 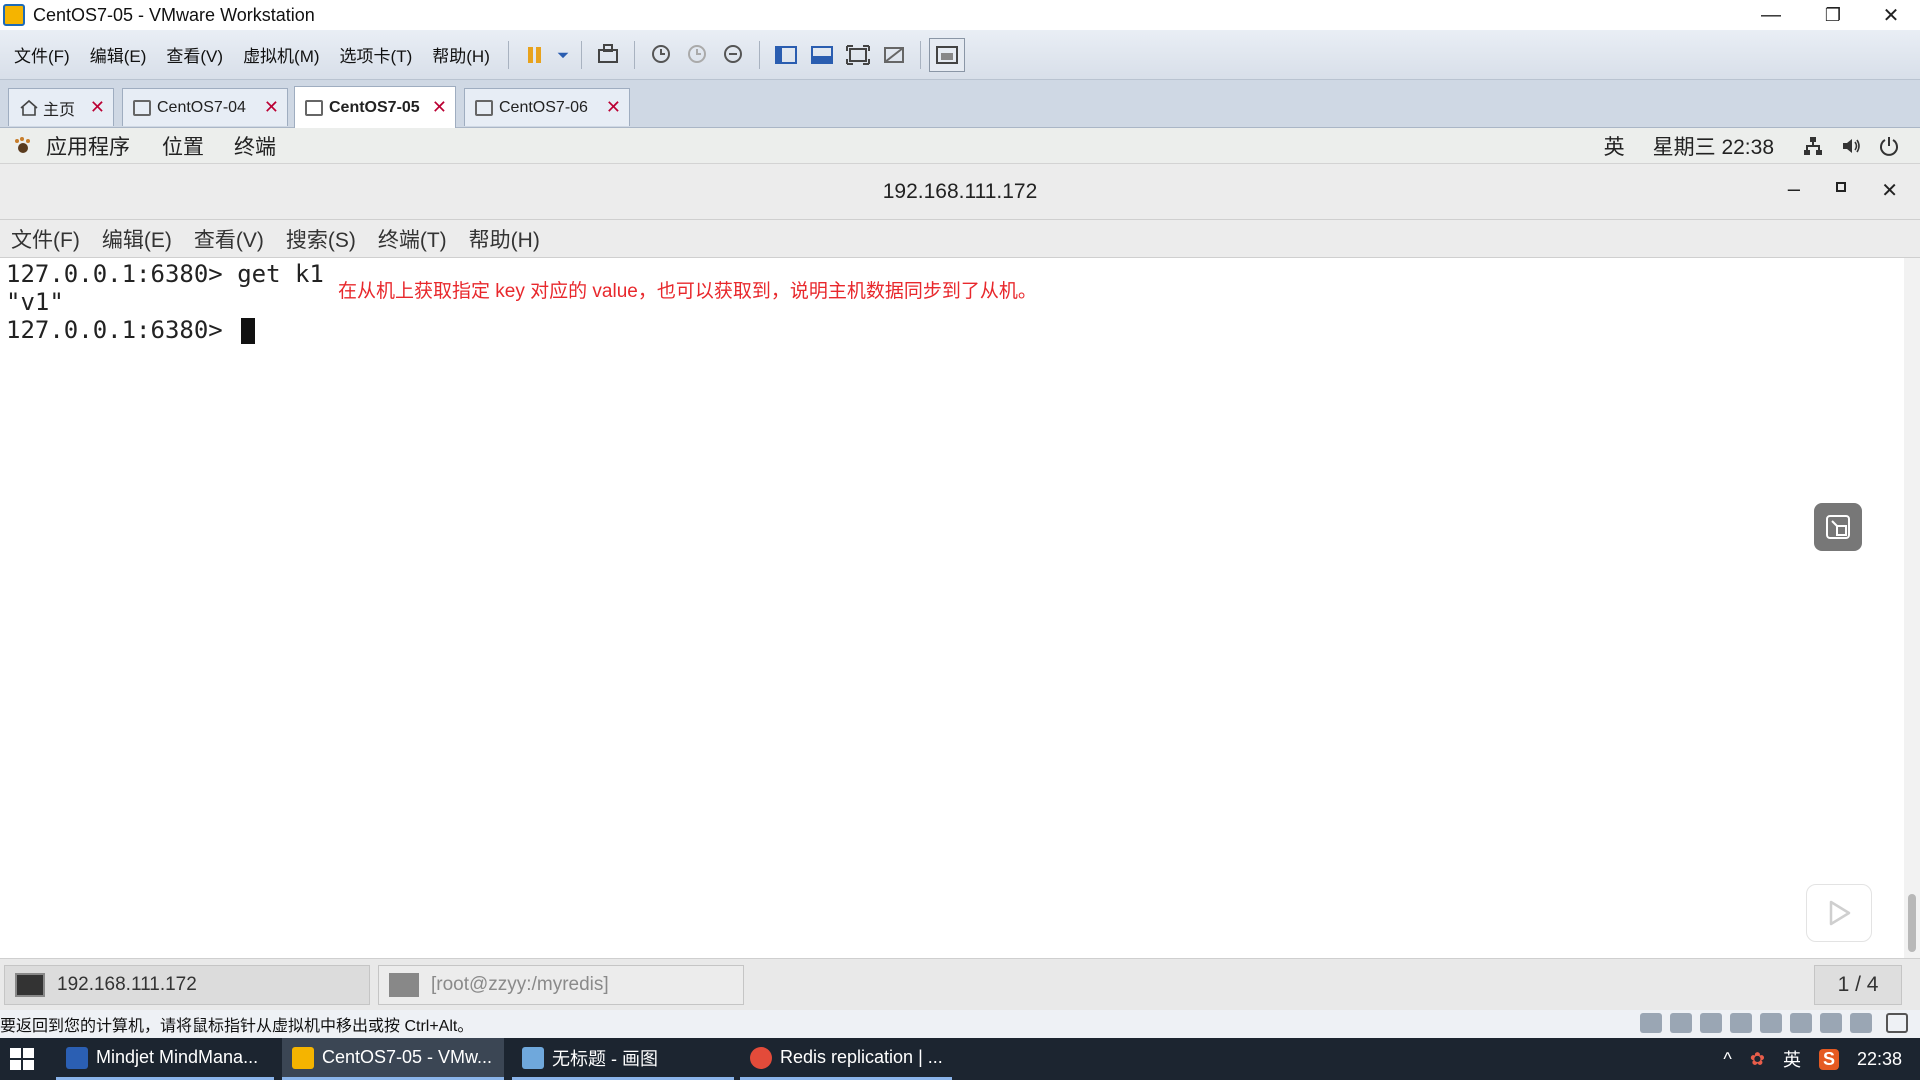 I want to click on full-screen-icon, so click(x=858, y=55).